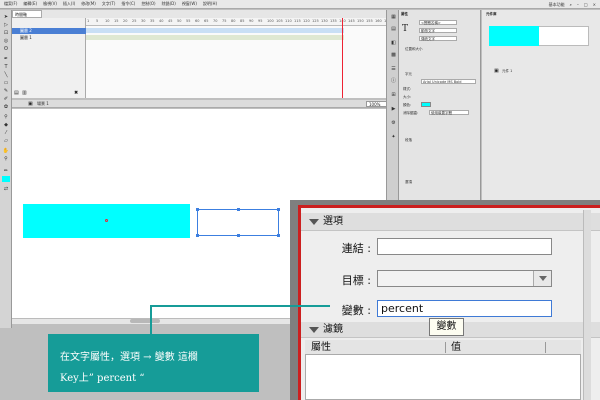  I want to click on swap-colors-icon: ⇄, so click(6, 189).